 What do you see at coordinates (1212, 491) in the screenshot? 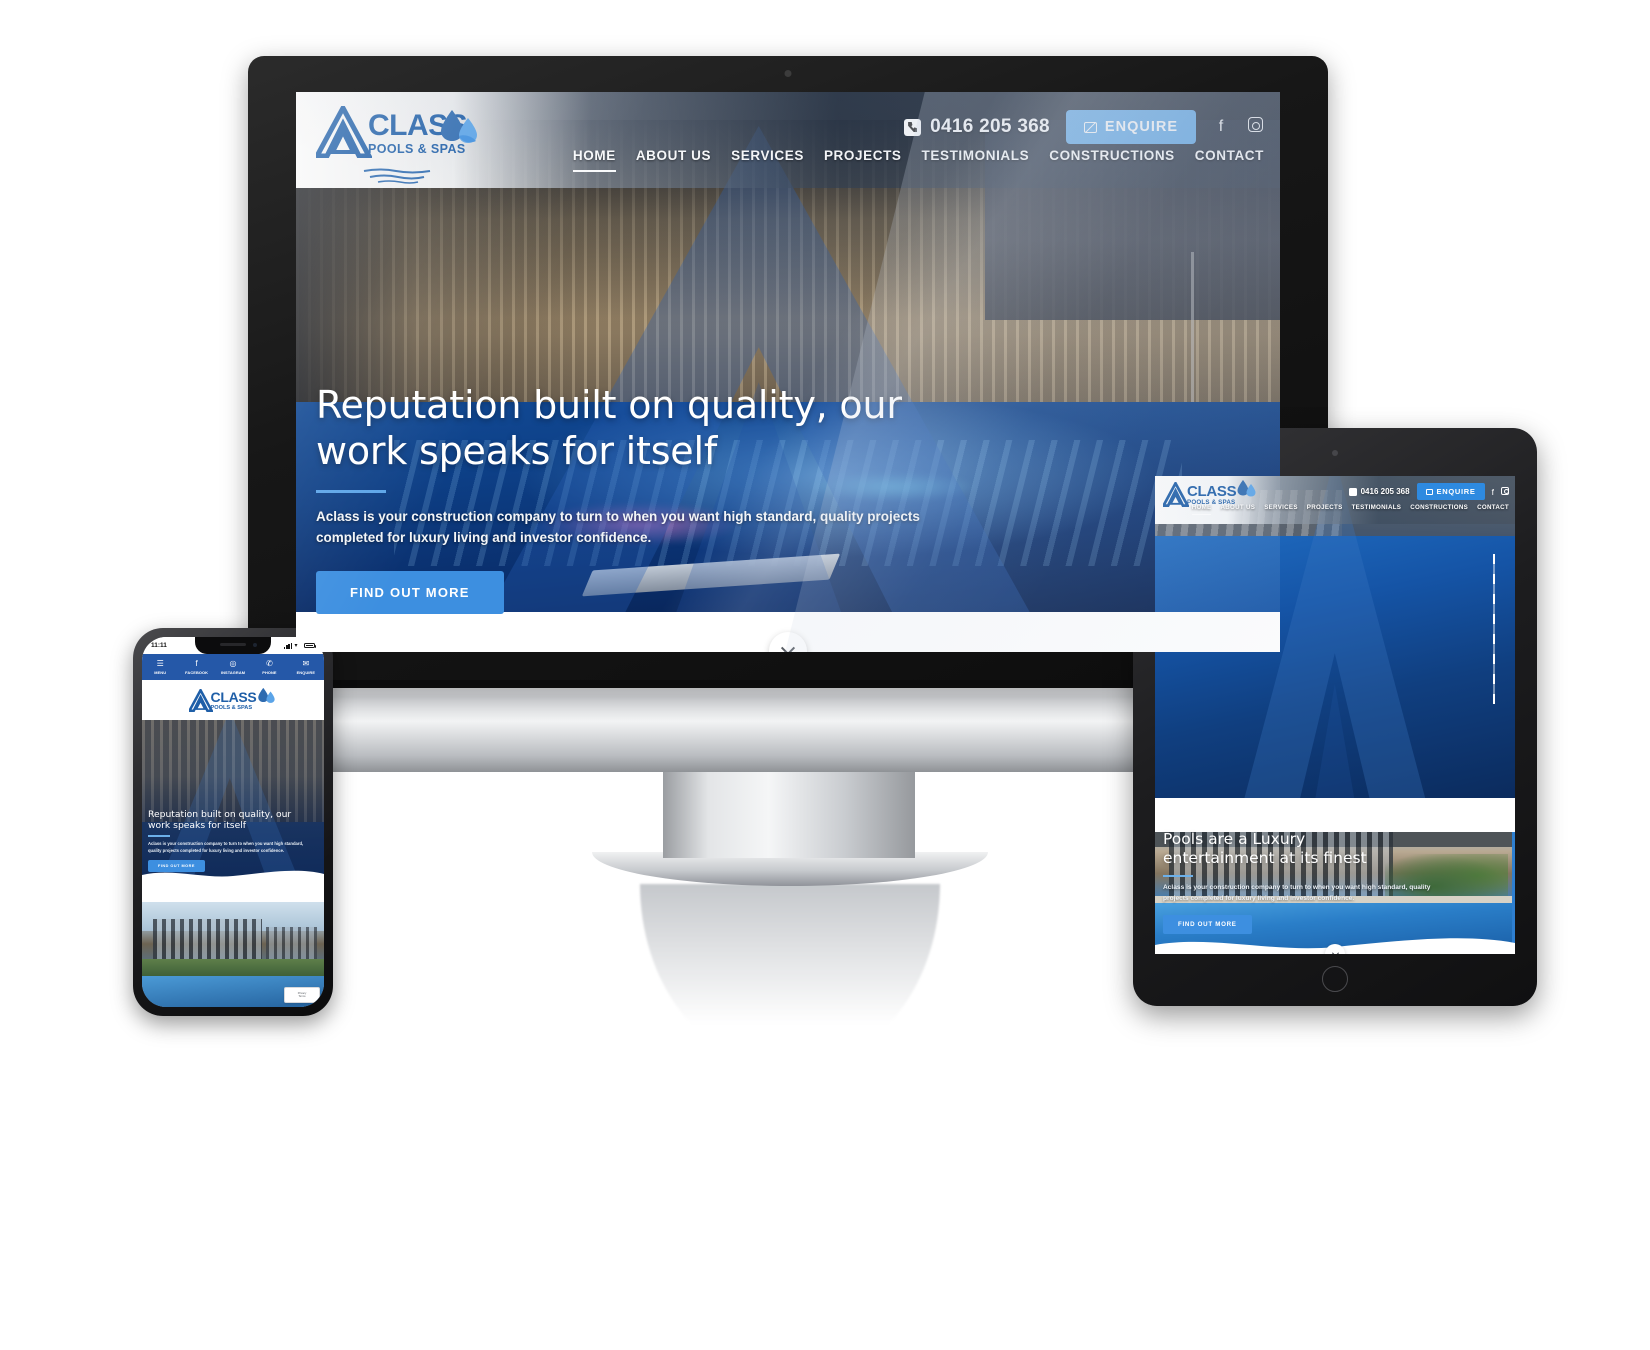
I see `tablet-logo-name: CLASS` at bounding box center [1212, 491].